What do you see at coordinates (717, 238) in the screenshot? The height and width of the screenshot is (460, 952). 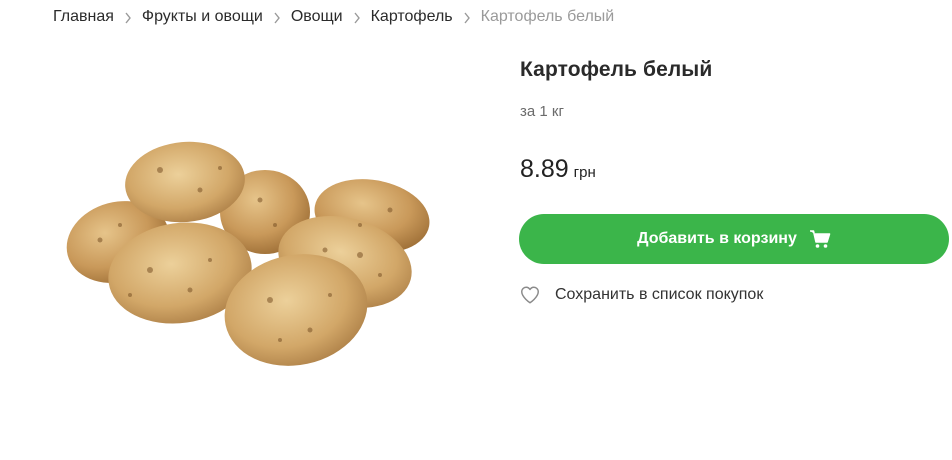 I see `add-to-cart-label: Добавить в корзину` at bounding box center [717, 238].